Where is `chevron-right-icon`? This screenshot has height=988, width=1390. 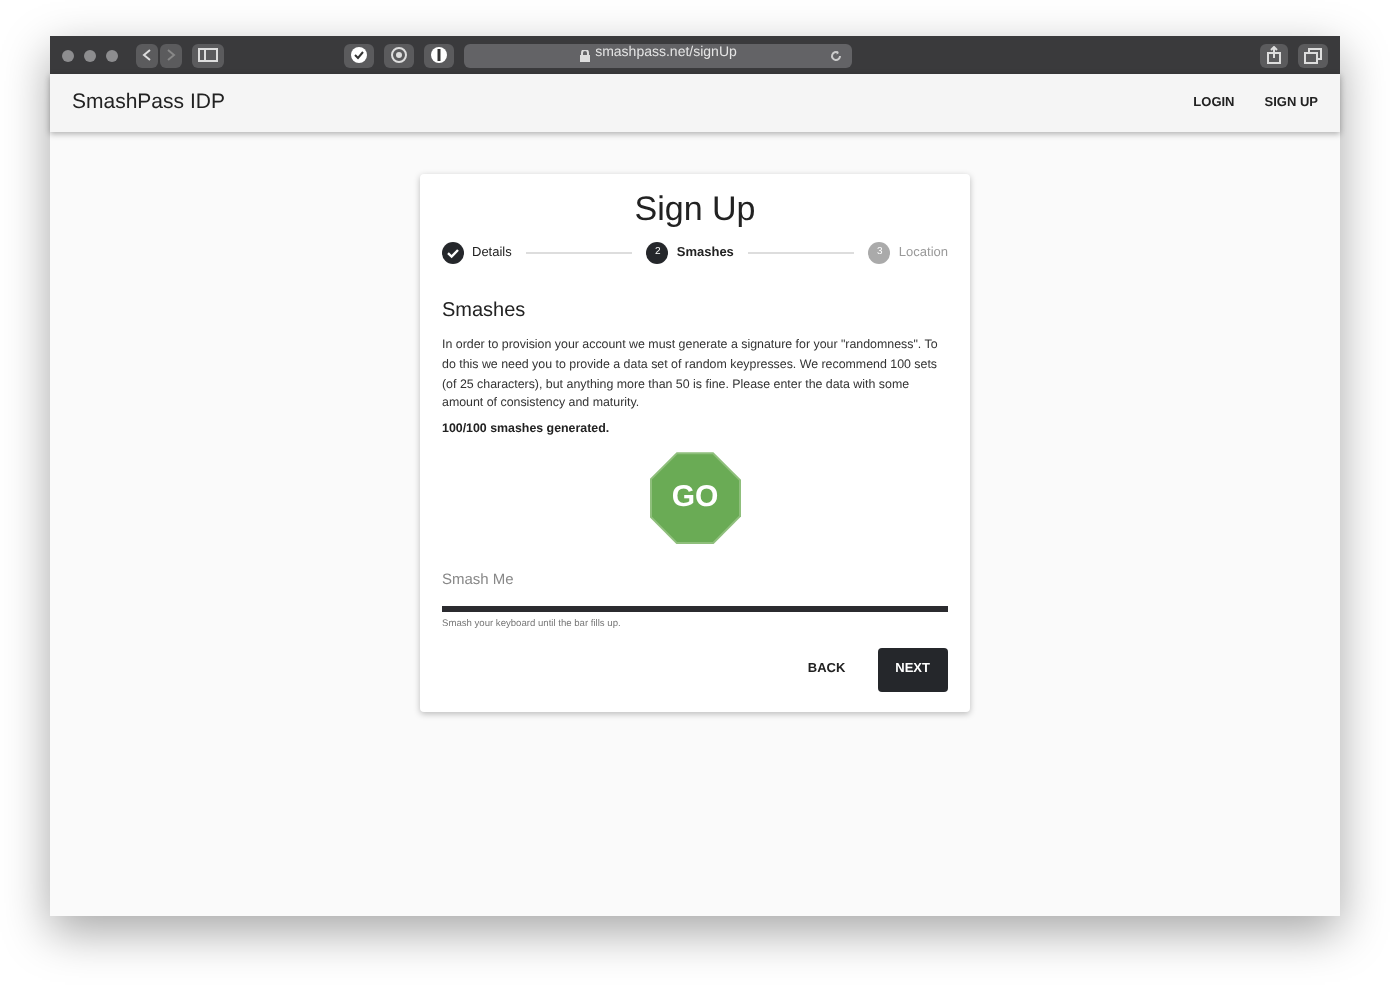
chevron-right-icon is located at coordinates (171, 55).